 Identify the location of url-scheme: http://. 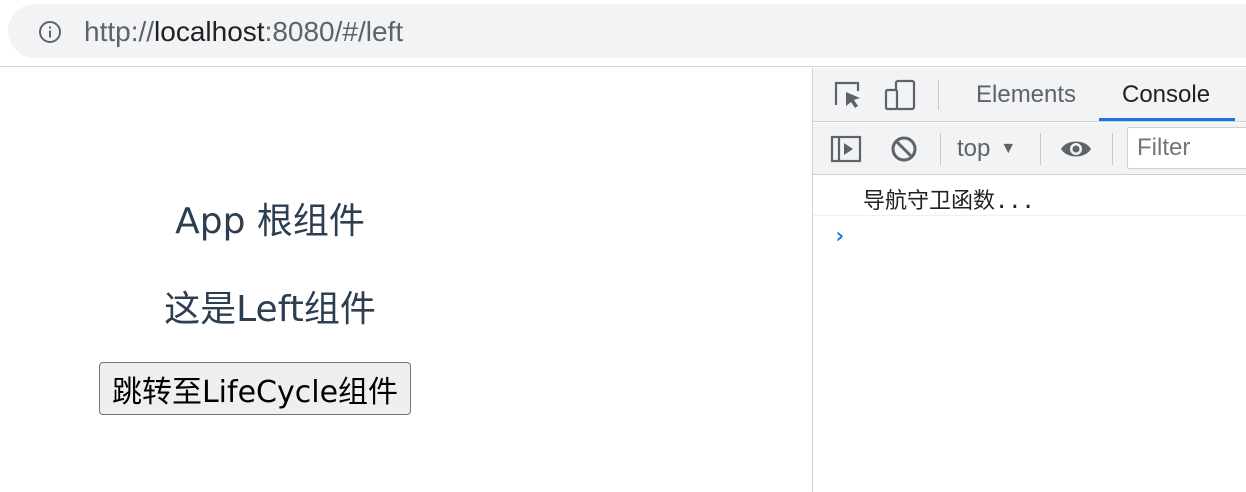
(119, 31).